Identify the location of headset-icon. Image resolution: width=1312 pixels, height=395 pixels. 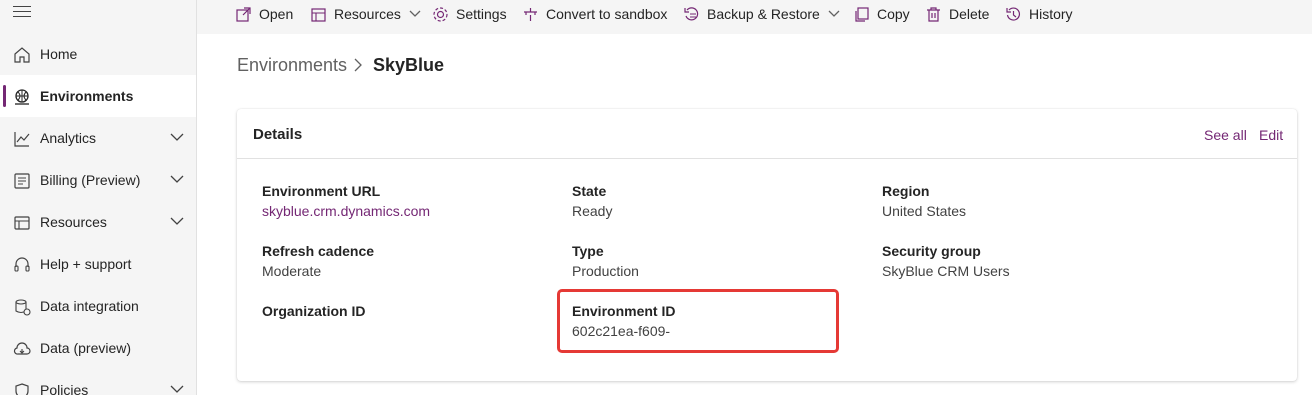
(22, 264).